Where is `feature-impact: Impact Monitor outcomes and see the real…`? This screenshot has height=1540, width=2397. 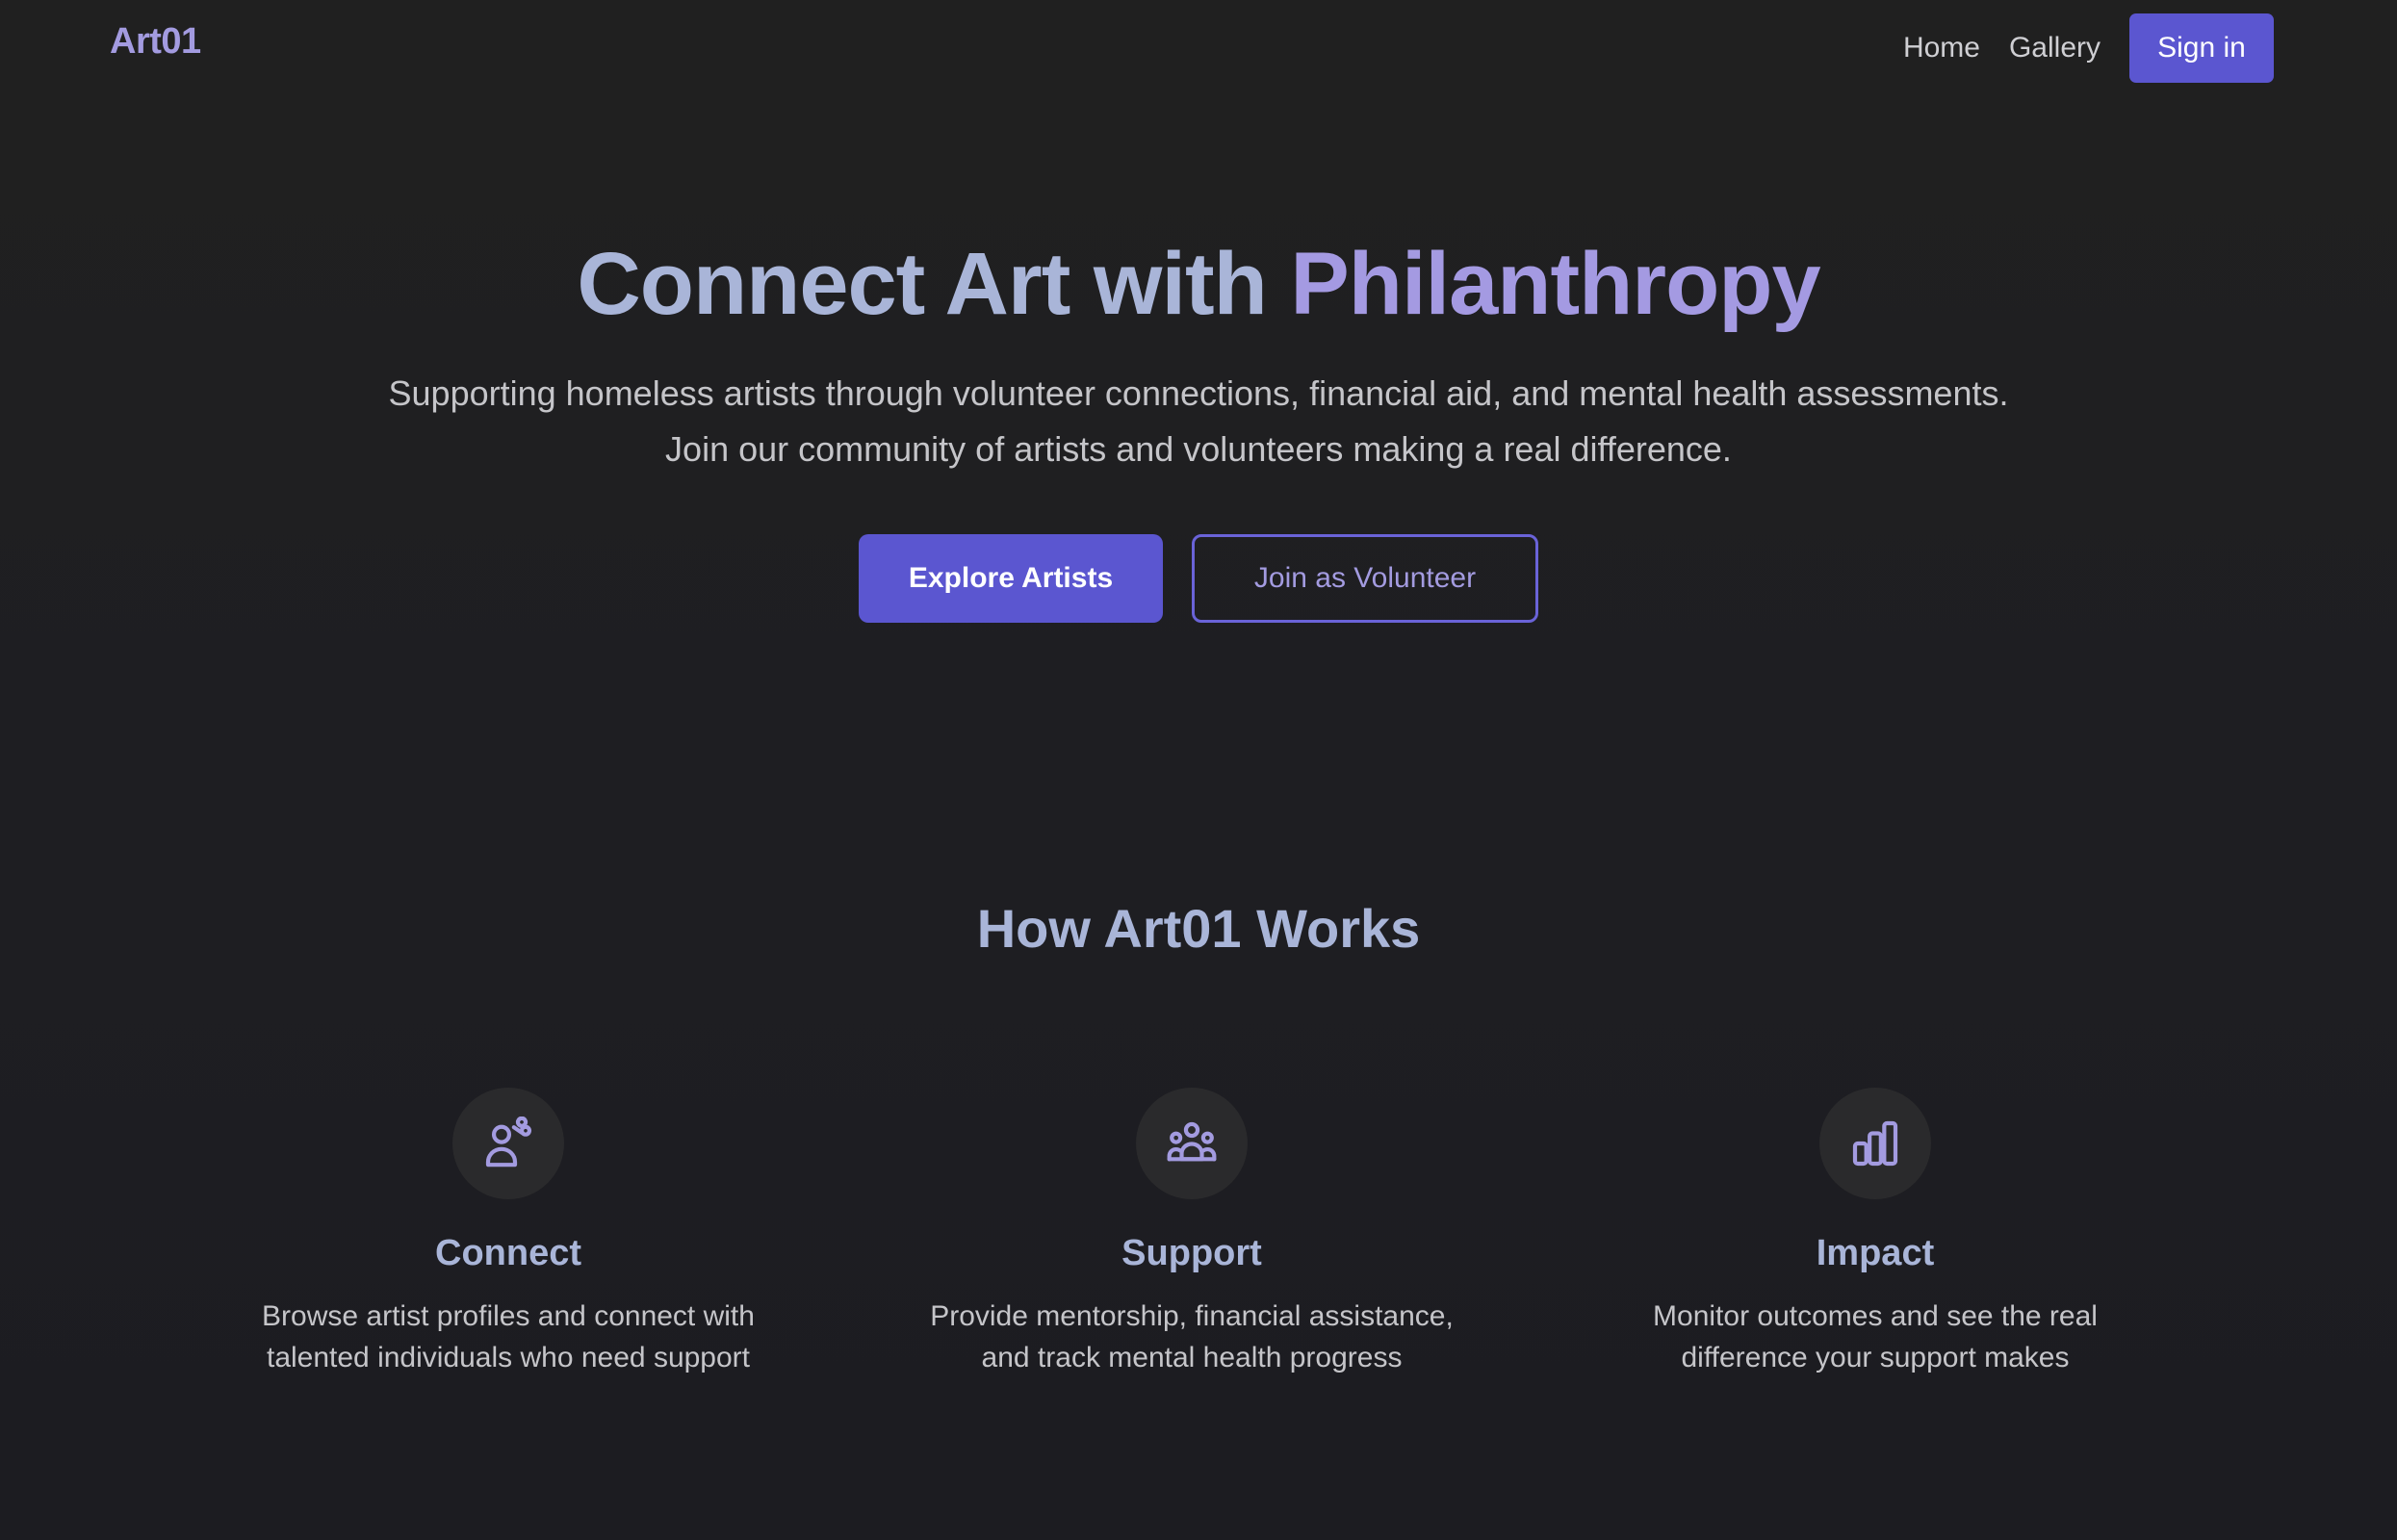
feature-impact: Impact Monitor outcomes and see the real… is located at coordinates (1875, 1233).